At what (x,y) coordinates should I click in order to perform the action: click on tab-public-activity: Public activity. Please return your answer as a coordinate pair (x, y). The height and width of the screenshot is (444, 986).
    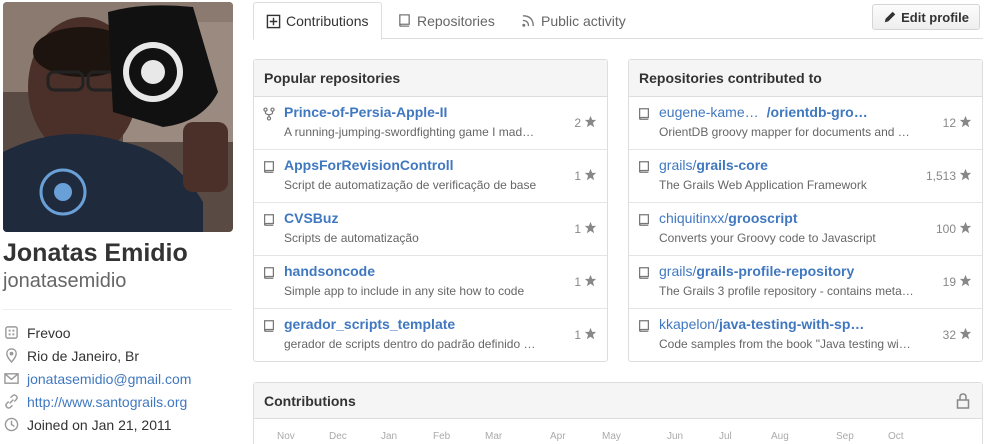
    Looking at the image, I should click on (573, 20).